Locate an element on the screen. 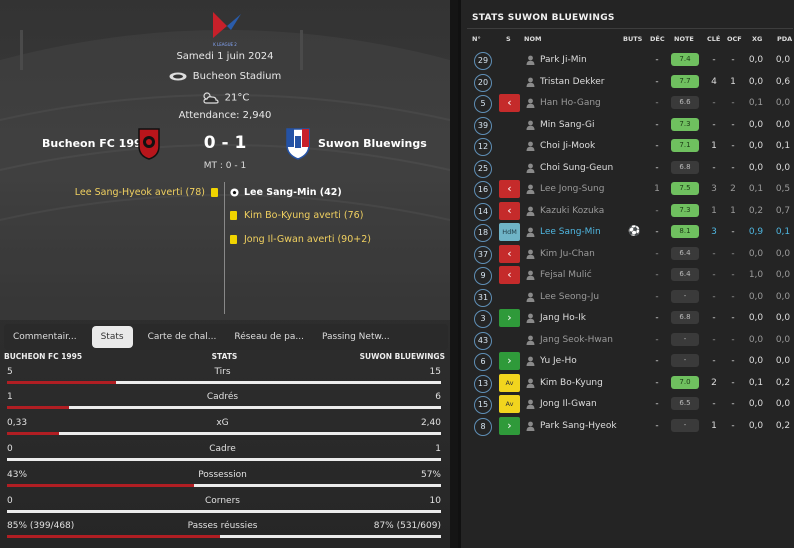 The image size is (794, 548). stat-row-woodwork: 0 Cadre 1 is located at coordinates (222, 456).